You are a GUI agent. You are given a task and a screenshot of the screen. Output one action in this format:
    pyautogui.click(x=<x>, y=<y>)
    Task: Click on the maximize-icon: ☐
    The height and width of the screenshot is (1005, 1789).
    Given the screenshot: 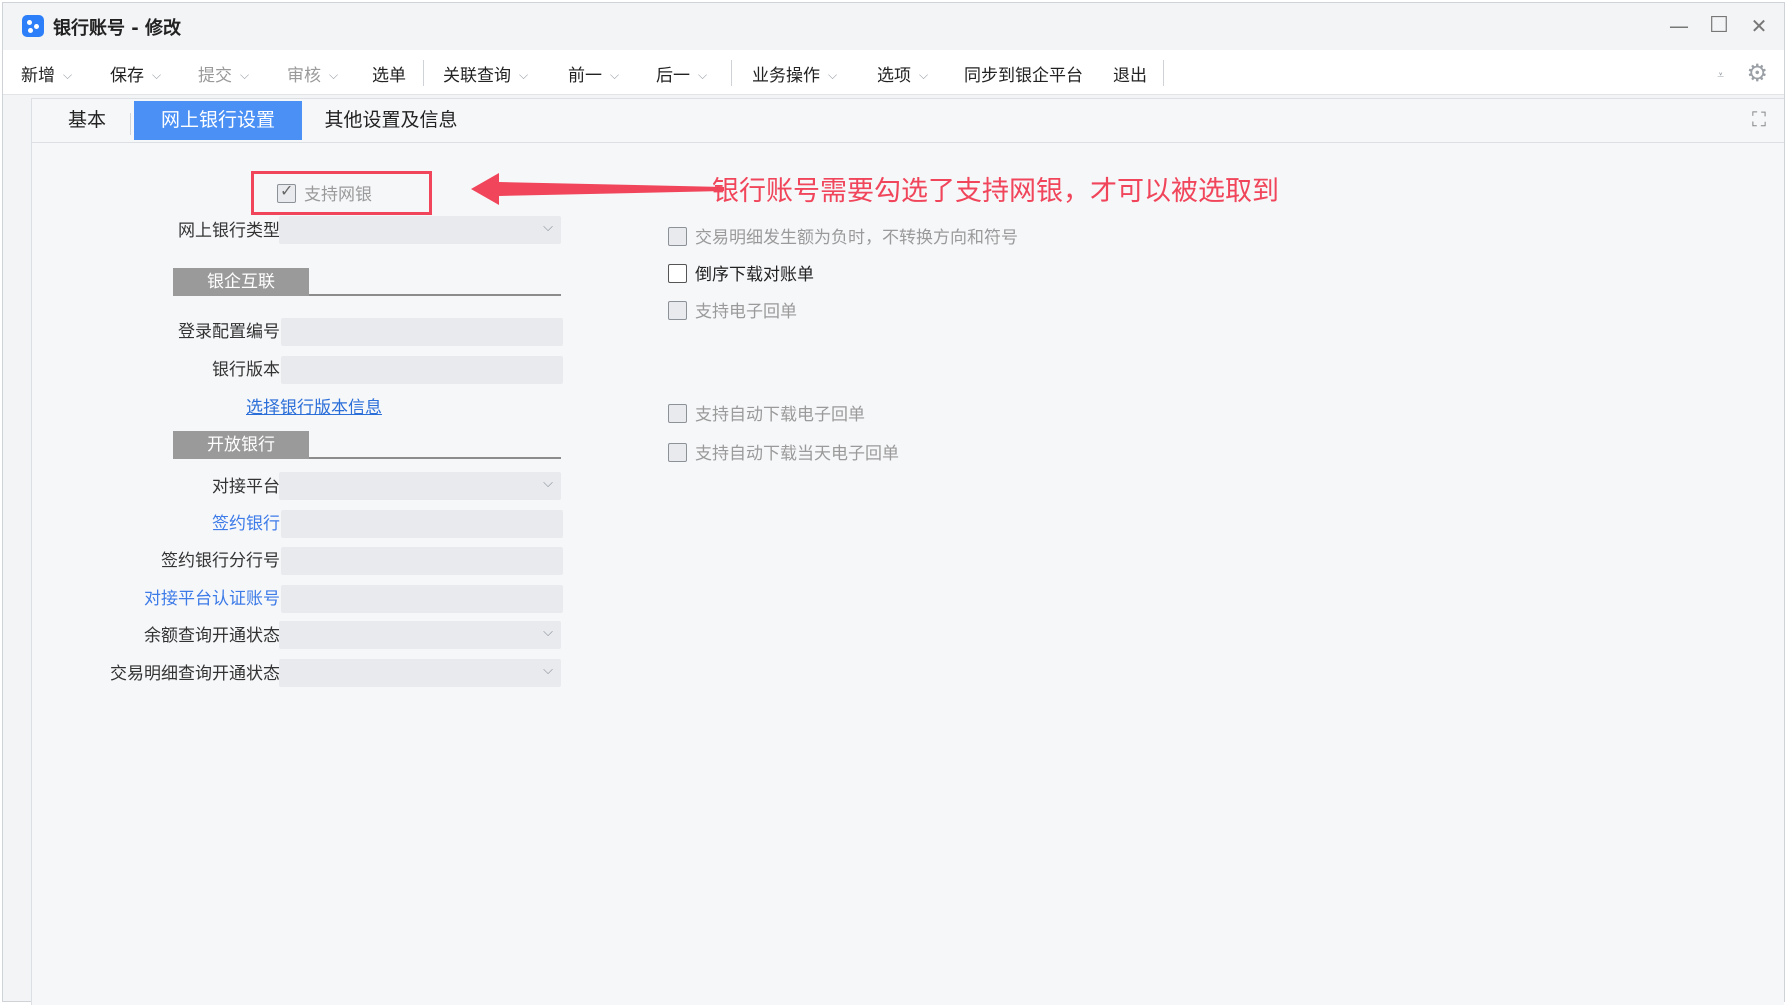 What is the action you would take?
    pyautogui.click(x=1719, y=26)
    